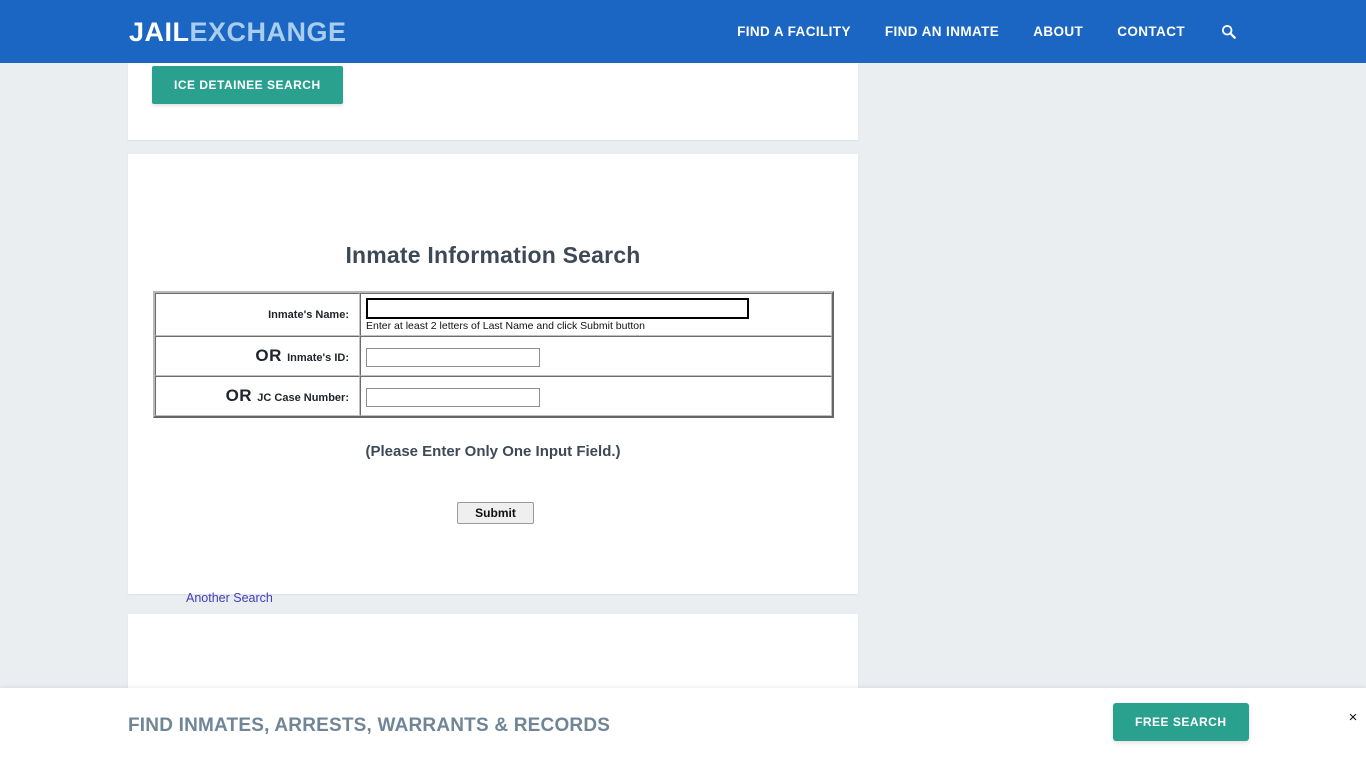 The width and height of the screenshot is (1366, 768). Describe the element at coordinates (271, 355) in the screenshot. I see `or-prefix-inmate-id: OR` at that location.